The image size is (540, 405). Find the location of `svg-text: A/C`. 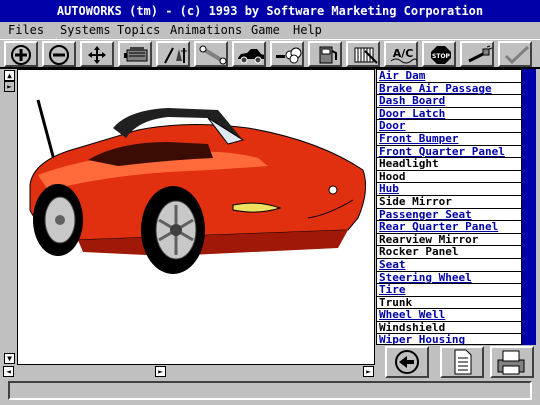

svg-text: A/C is located at coordinates (403, 53).